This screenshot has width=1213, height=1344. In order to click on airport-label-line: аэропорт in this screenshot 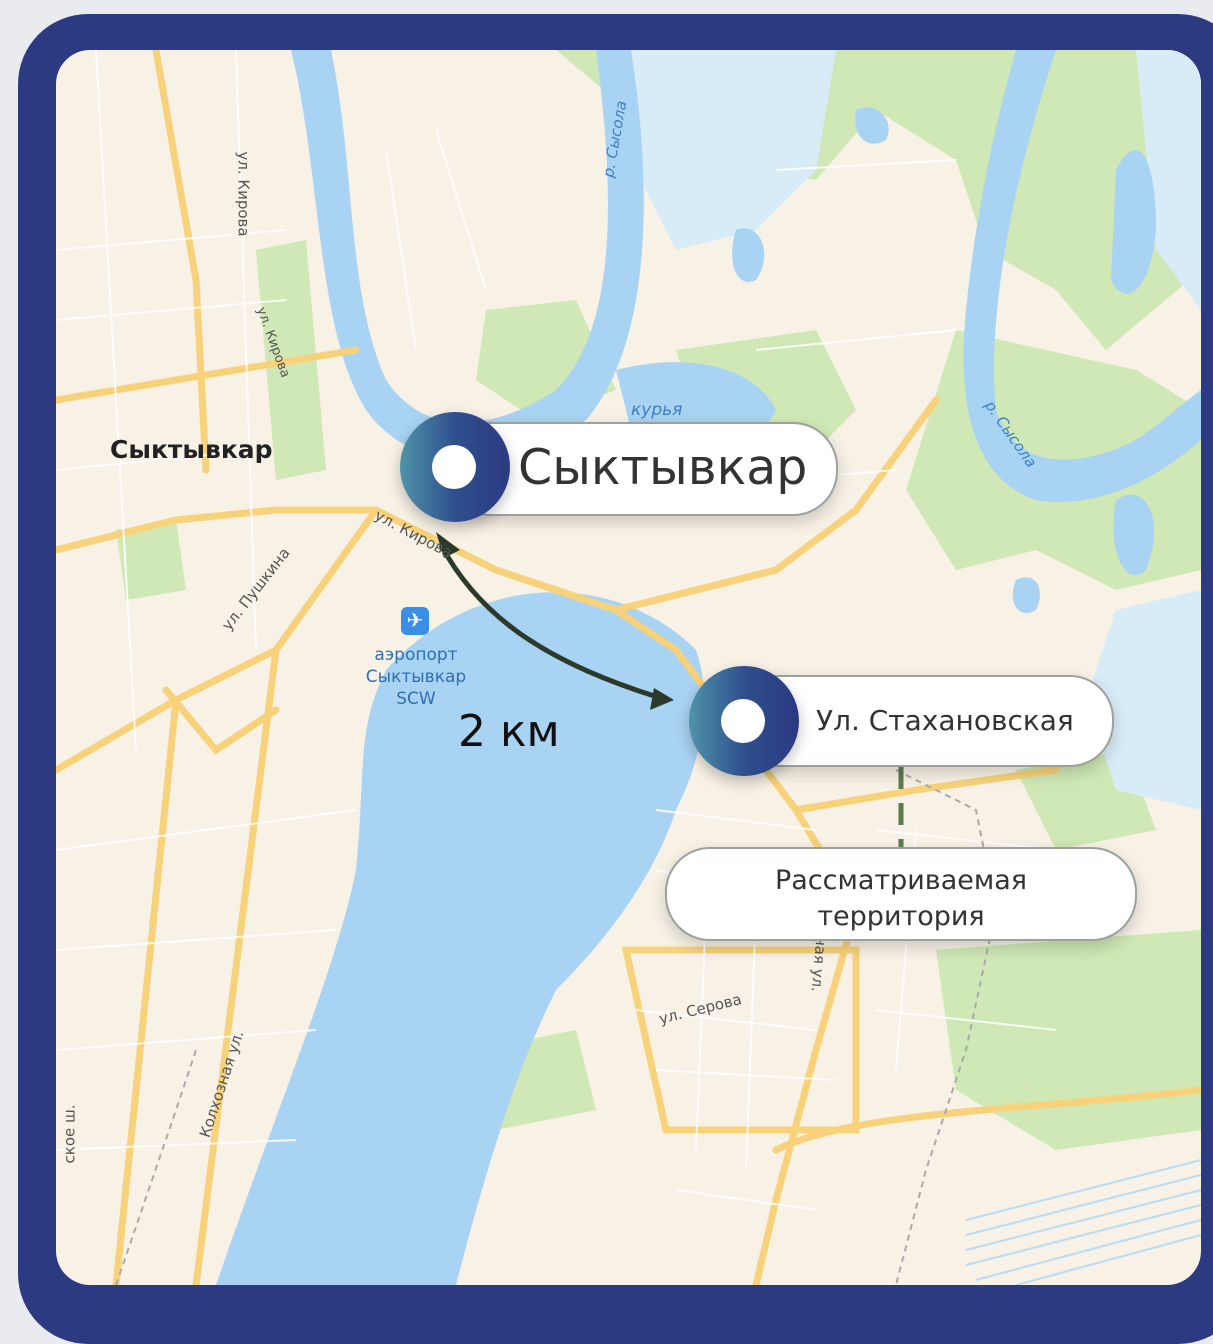, I will do `click(416, 655)`.